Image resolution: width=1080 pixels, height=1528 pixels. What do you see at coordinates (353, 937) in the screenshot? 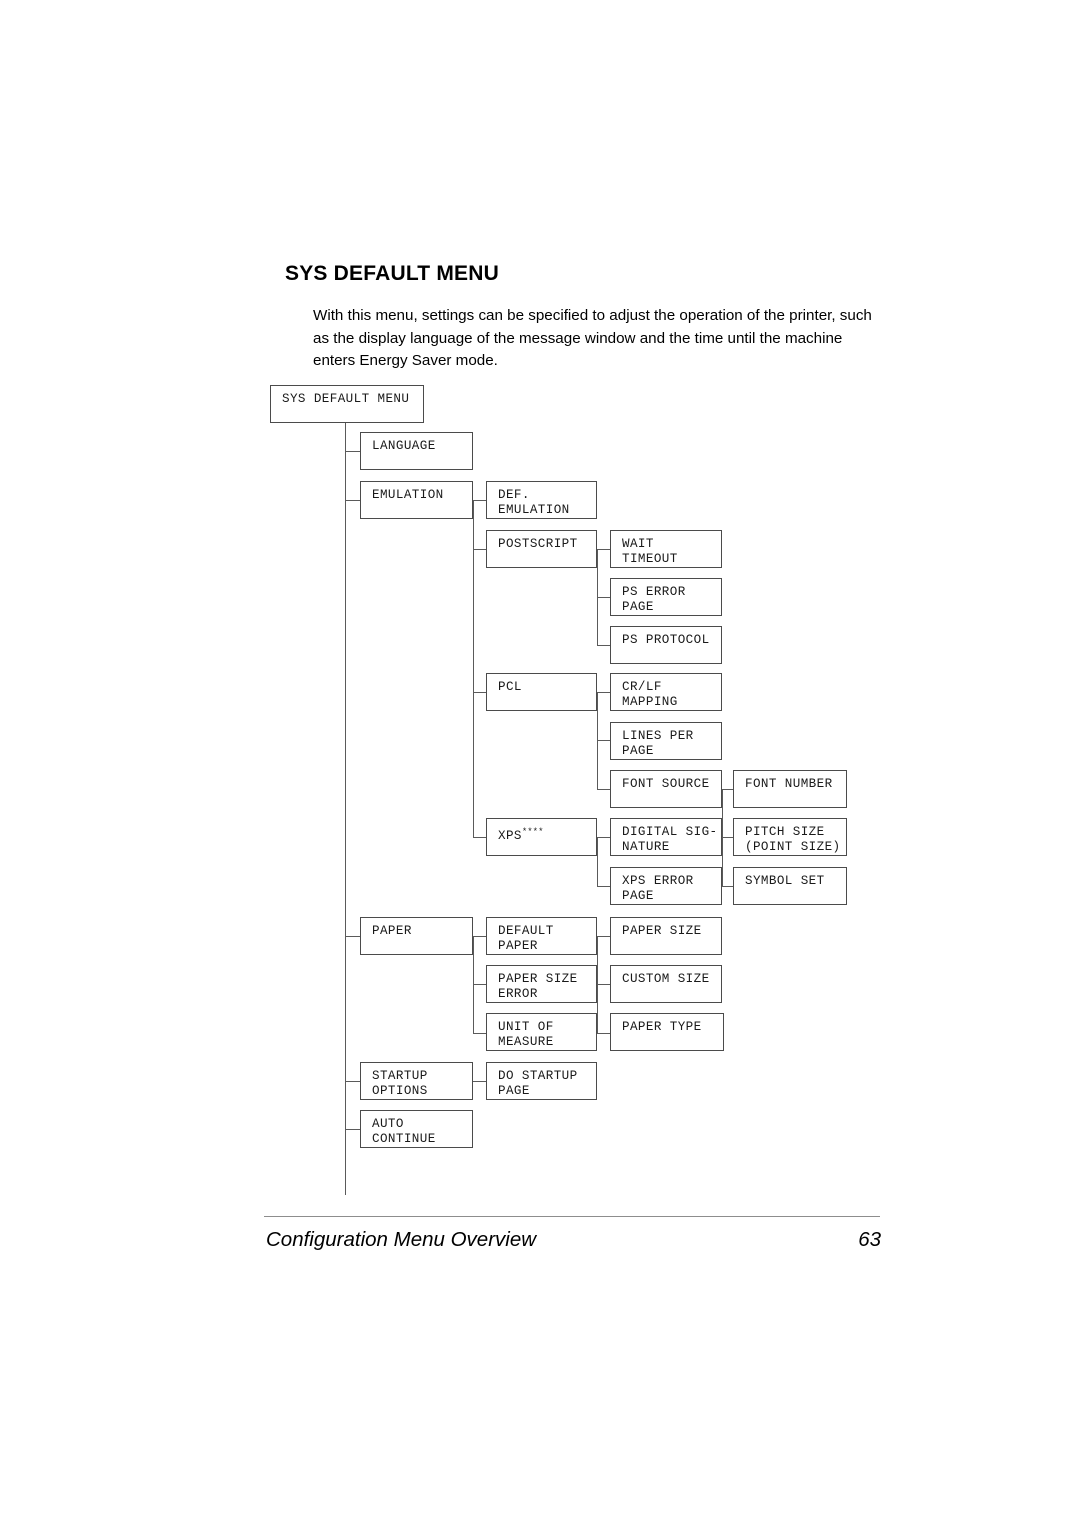
I see `connector-root-paper` at bounding box center [353, 937].